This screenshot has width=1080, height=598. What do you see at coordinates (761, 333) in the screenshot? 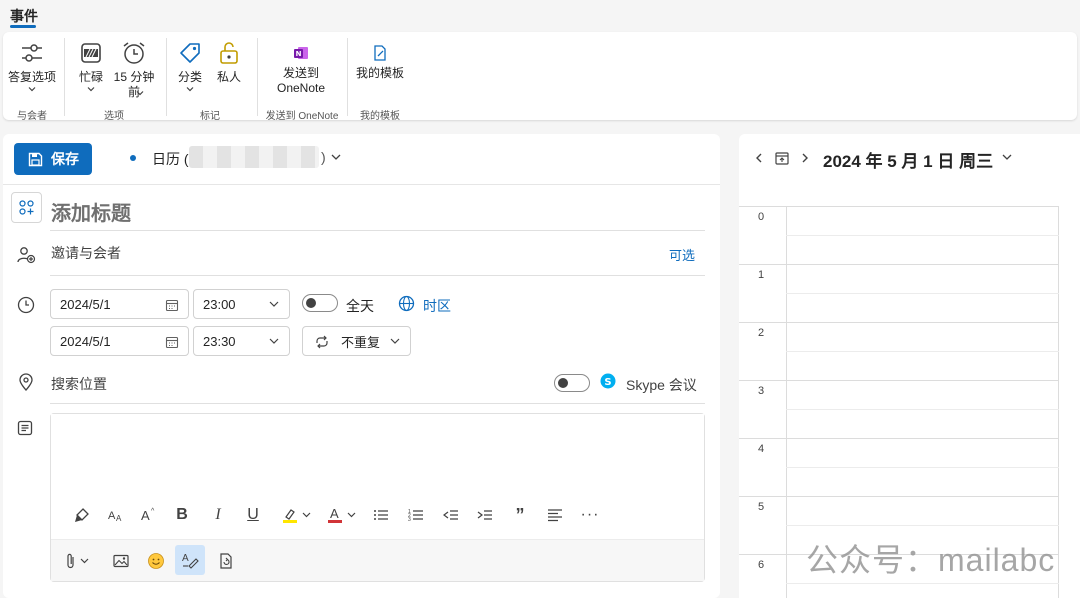
I see `hour-label: 2` at bounding box center [761, 333].